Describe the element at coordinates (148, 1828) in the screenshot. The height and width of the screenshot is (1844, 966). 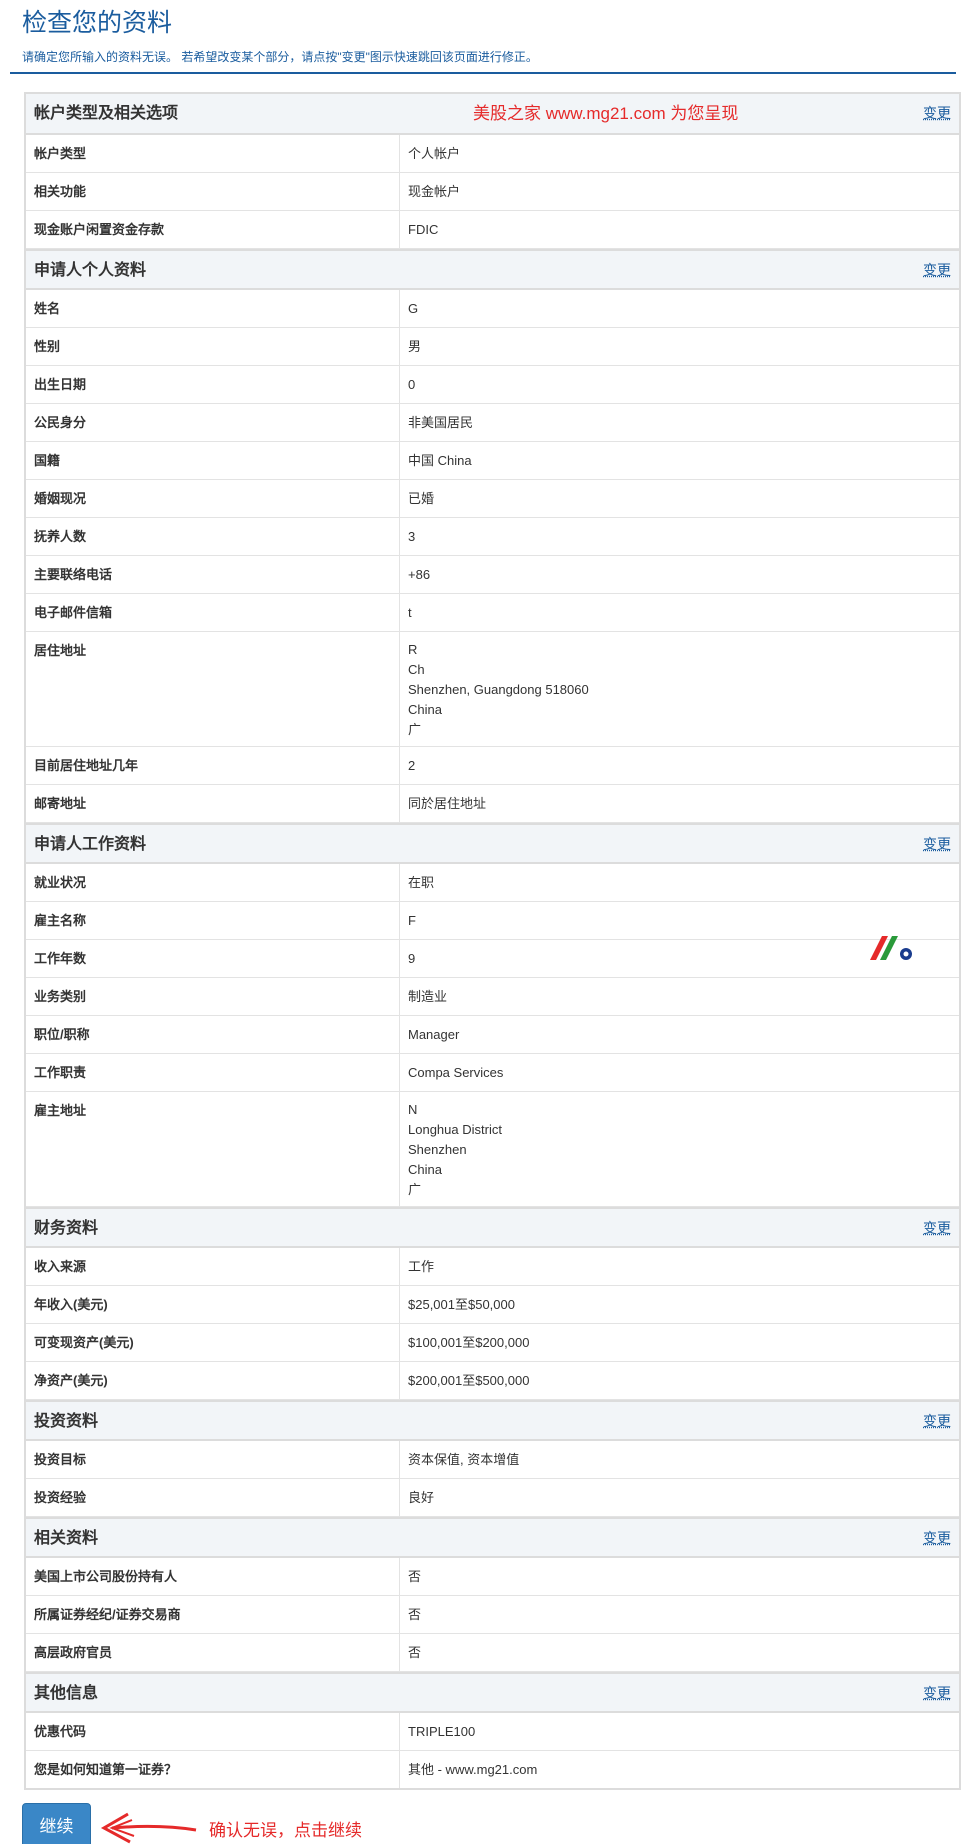
I see `arrow-left-icon` at that location.